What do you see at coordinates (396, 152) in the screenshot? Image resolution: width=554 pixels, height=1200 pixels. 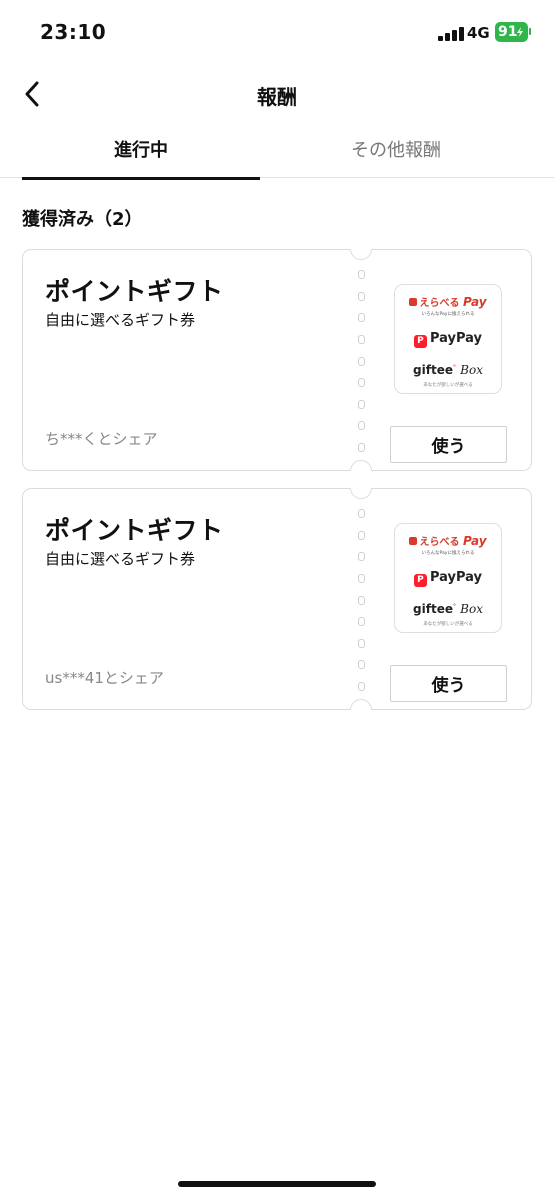 I see `tab-other-rewards: その他報酬` at bounding box center [396, 152].